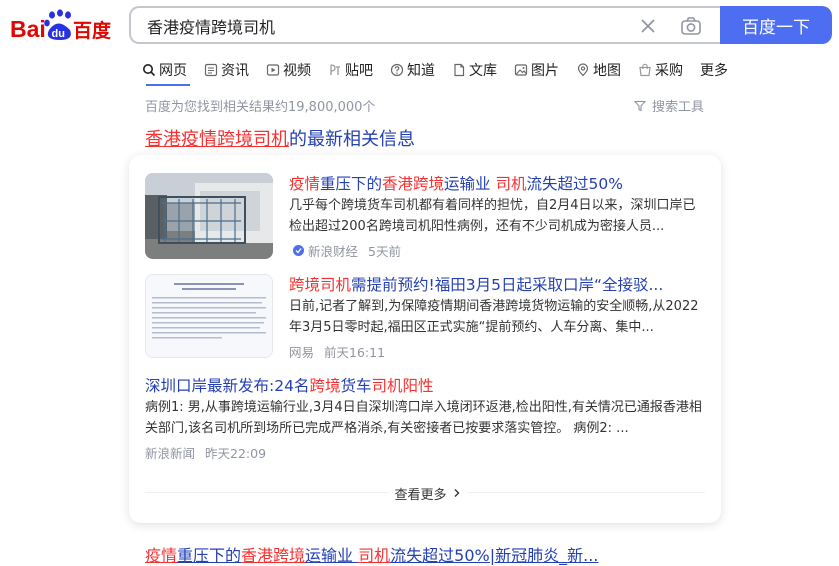 The image size is (839, 566). What do you see at coordinates (92, 30) in the screenshot?
I see `svg-text: 百度` at bounding box center [92, 30].